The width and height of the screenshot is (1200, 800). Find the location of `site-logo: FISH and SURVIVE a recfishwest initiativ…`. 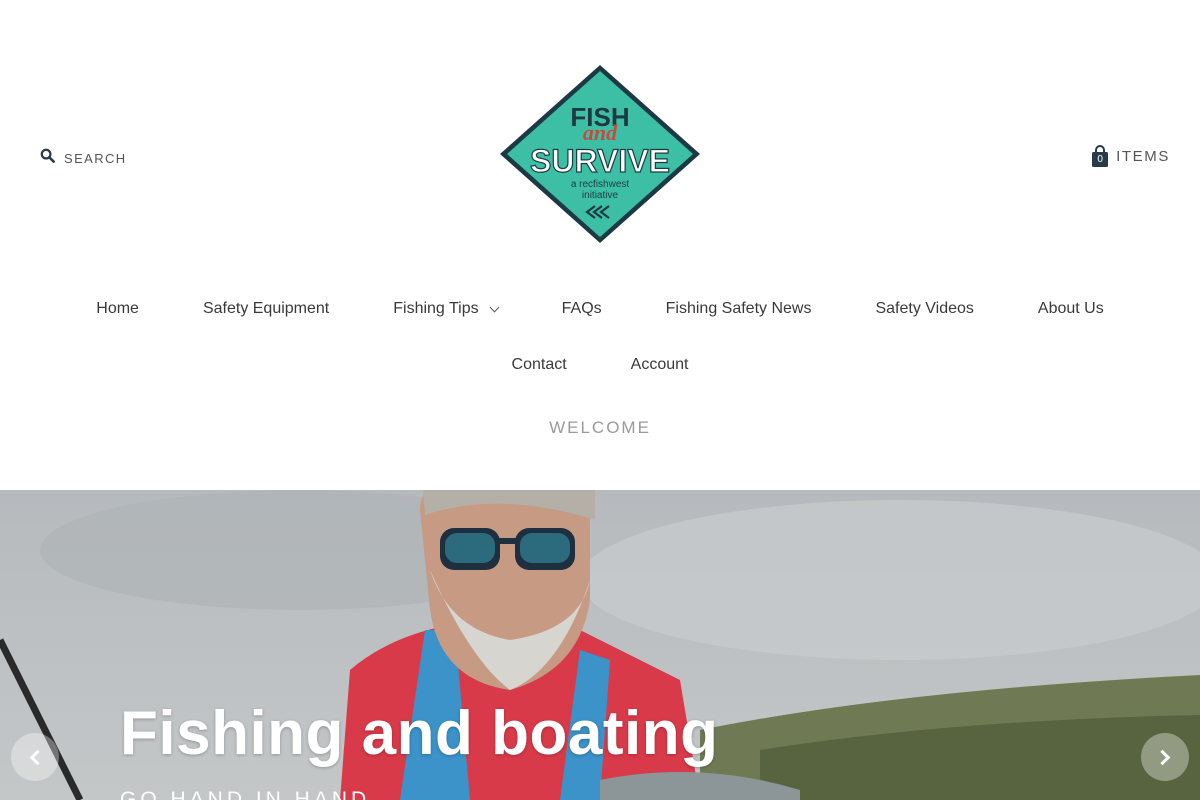

site-logo: FISH and SURVIVE a recfishwest initiativ… is located at coordinates (600, 154).